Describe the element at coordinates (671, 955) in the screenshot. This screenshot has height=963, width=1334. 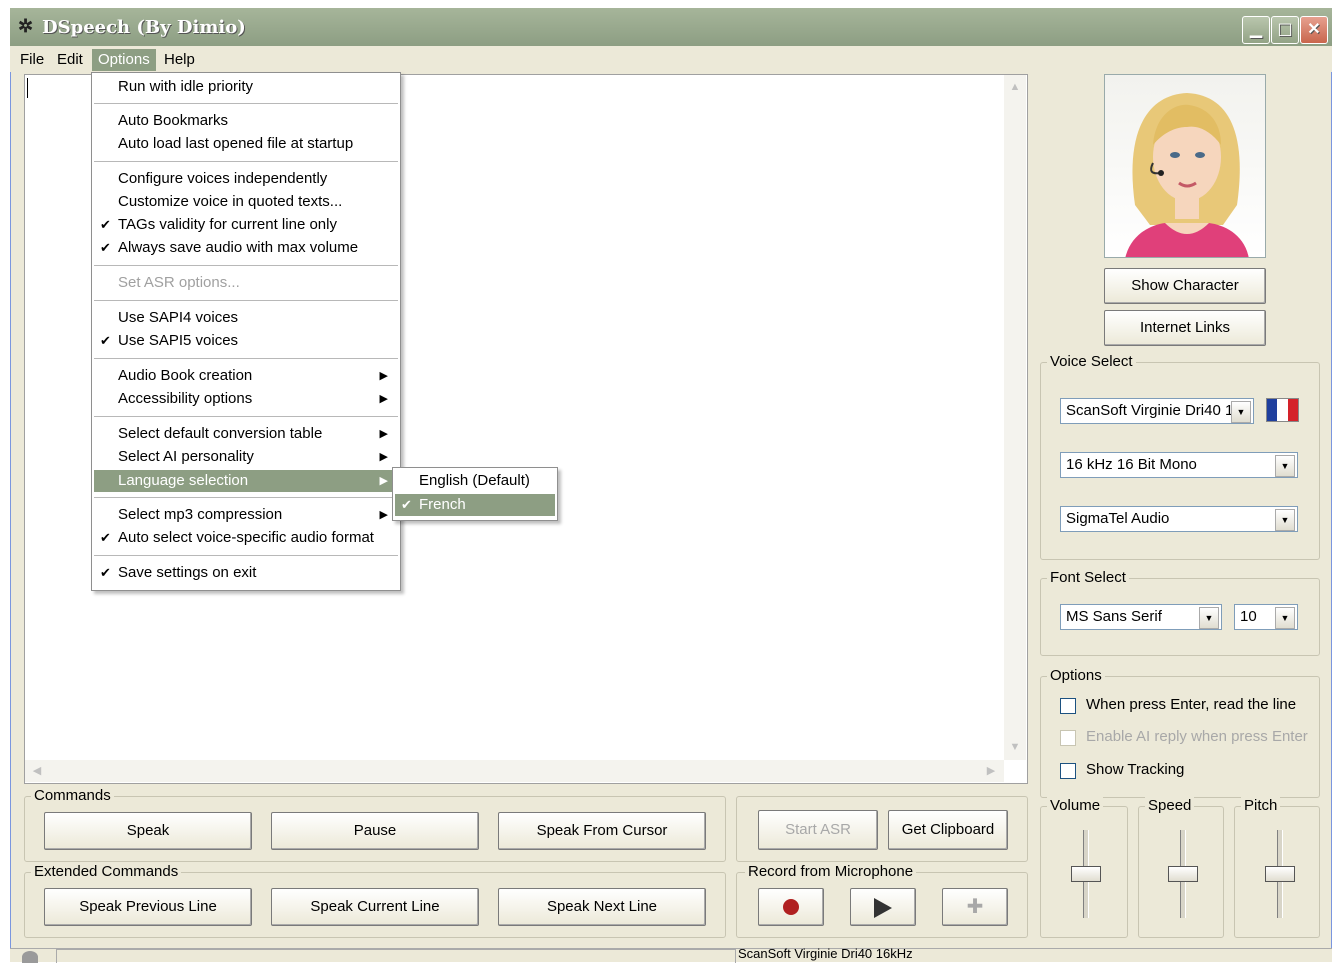
I see `status-bar: ScanSoft Virginie Dri40 16kHz` at that location.